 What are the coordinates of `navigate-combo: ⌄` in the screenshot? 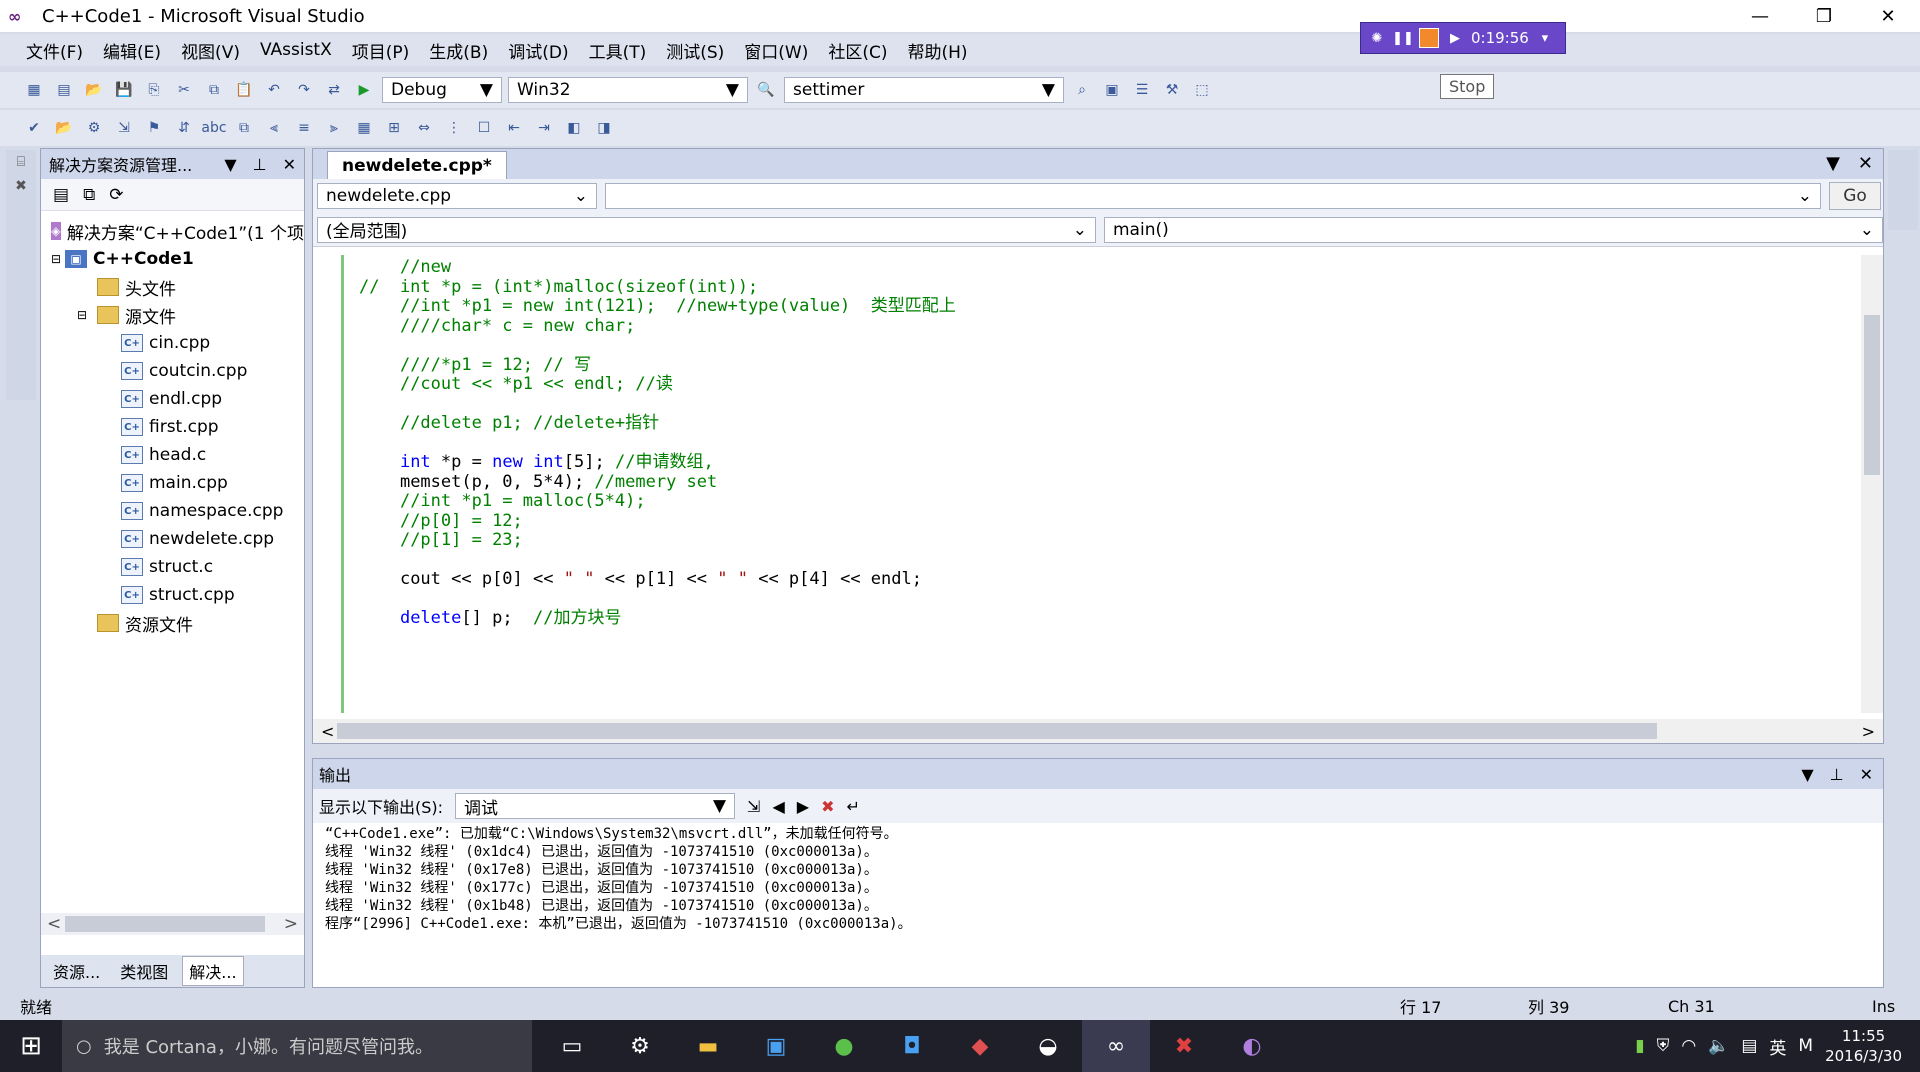 It's located at (1213, 196).